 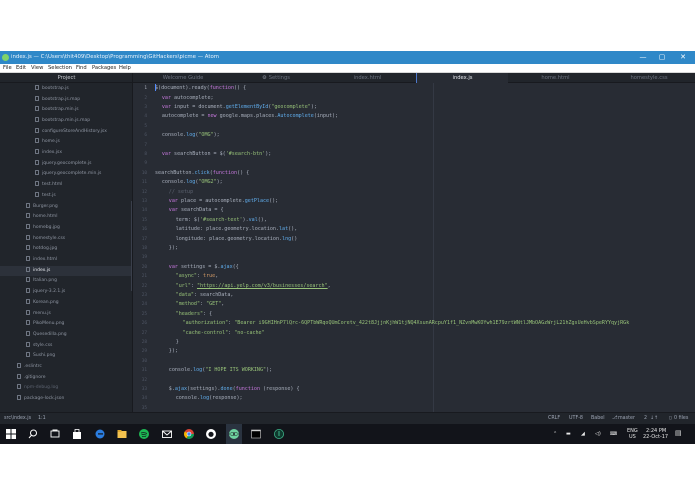 I want to click on tree-item: home.js, so click(x=47, y=142).